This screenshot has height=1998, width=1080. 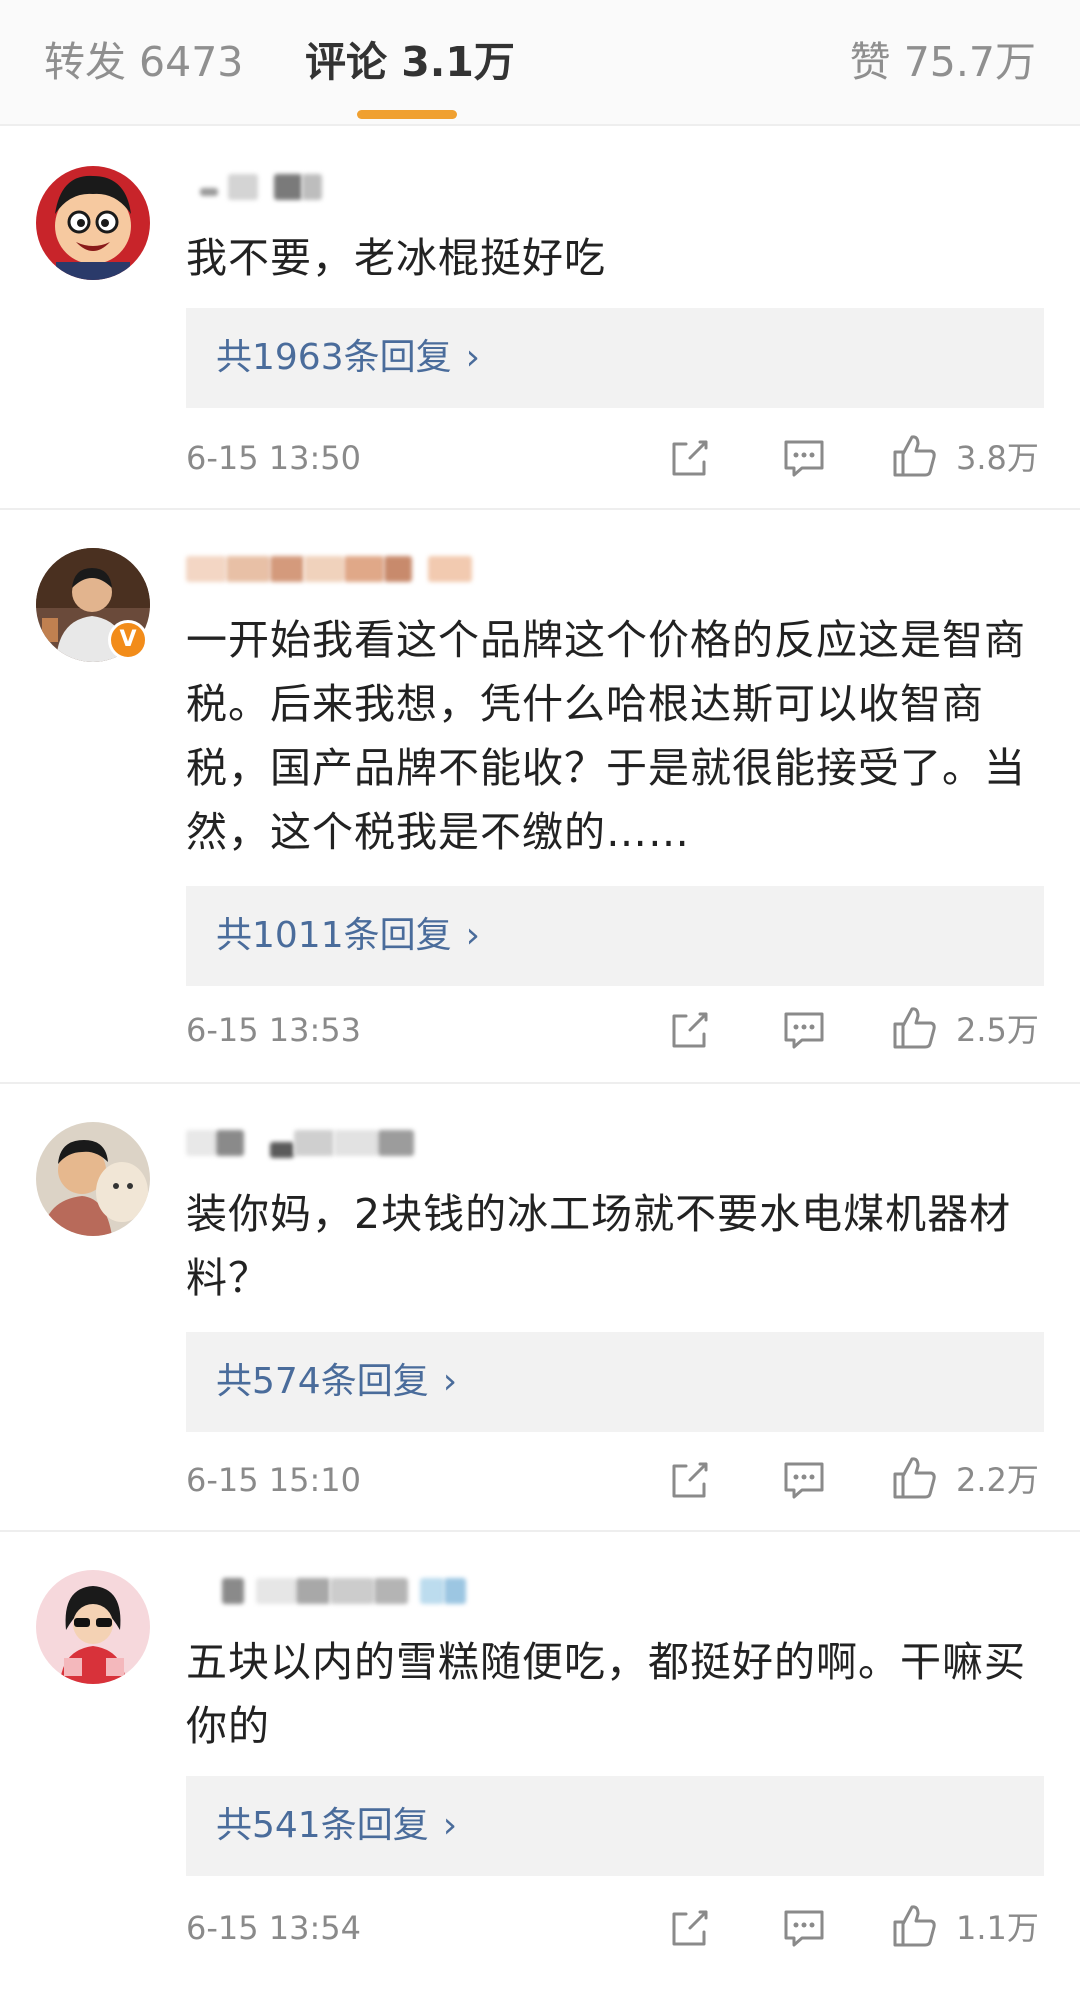 What do you see at coordinates (143, 62) in the screenshot?
I see `tab-repost: 转发 6473` at bounding box center [143, 62].